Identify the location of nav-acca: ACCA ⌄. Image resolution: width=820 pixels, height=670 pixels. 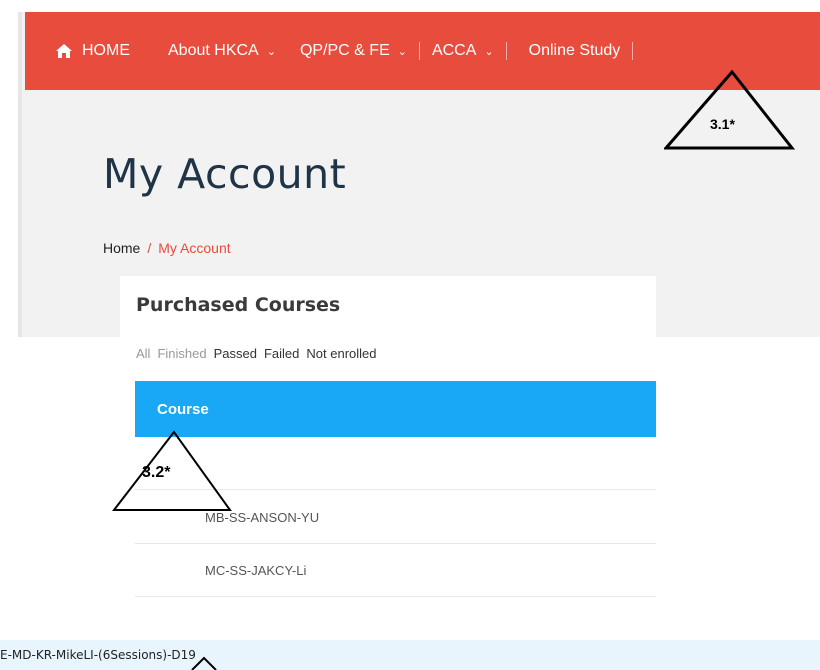
(463, 51).